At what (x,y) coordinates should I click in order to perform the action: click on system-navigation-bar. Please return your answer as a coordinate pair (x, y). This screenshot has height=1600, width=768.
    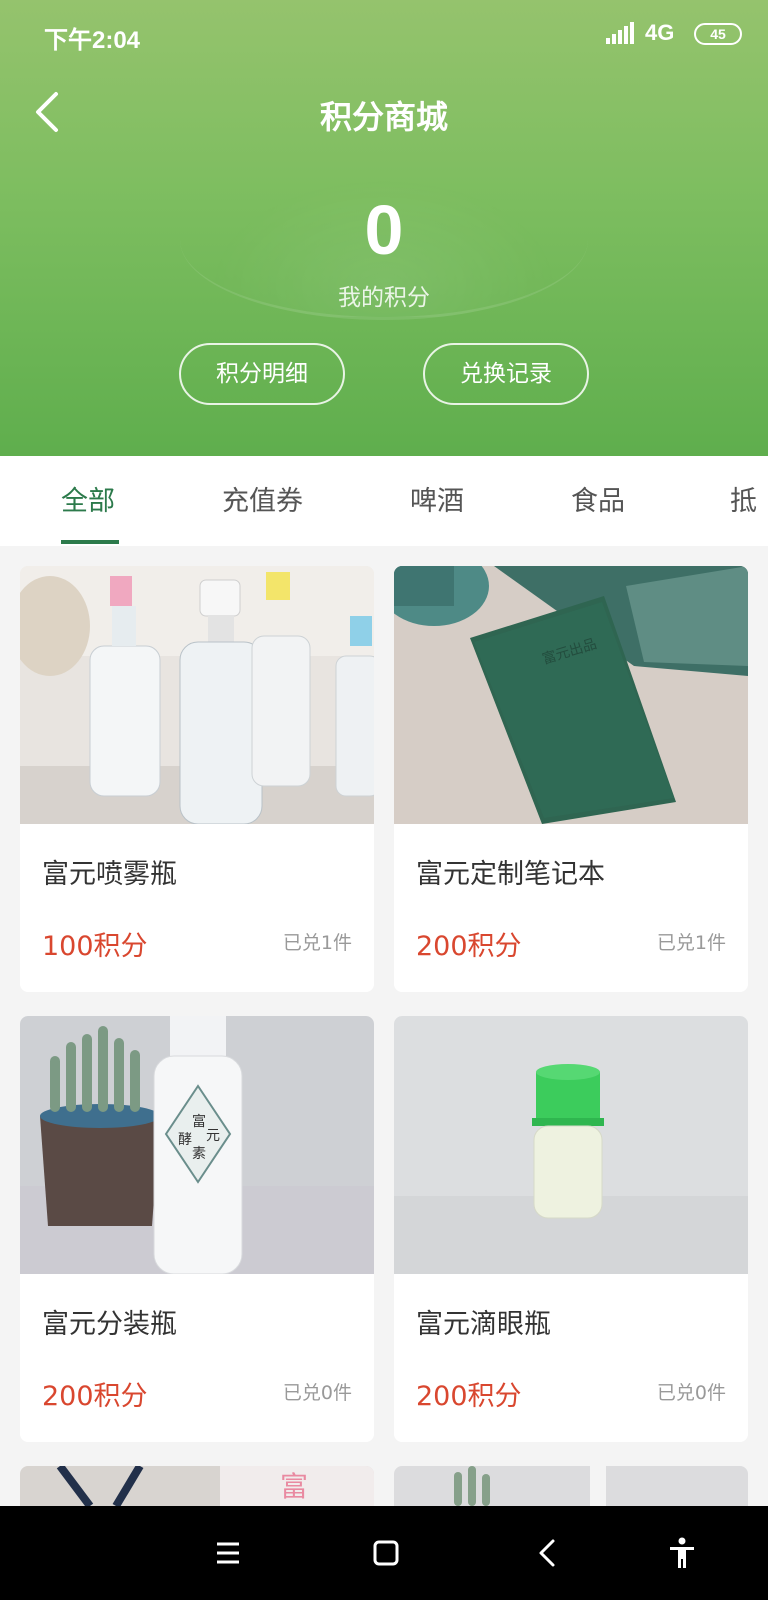
    Looking at the image, I should click on (384, 1553).